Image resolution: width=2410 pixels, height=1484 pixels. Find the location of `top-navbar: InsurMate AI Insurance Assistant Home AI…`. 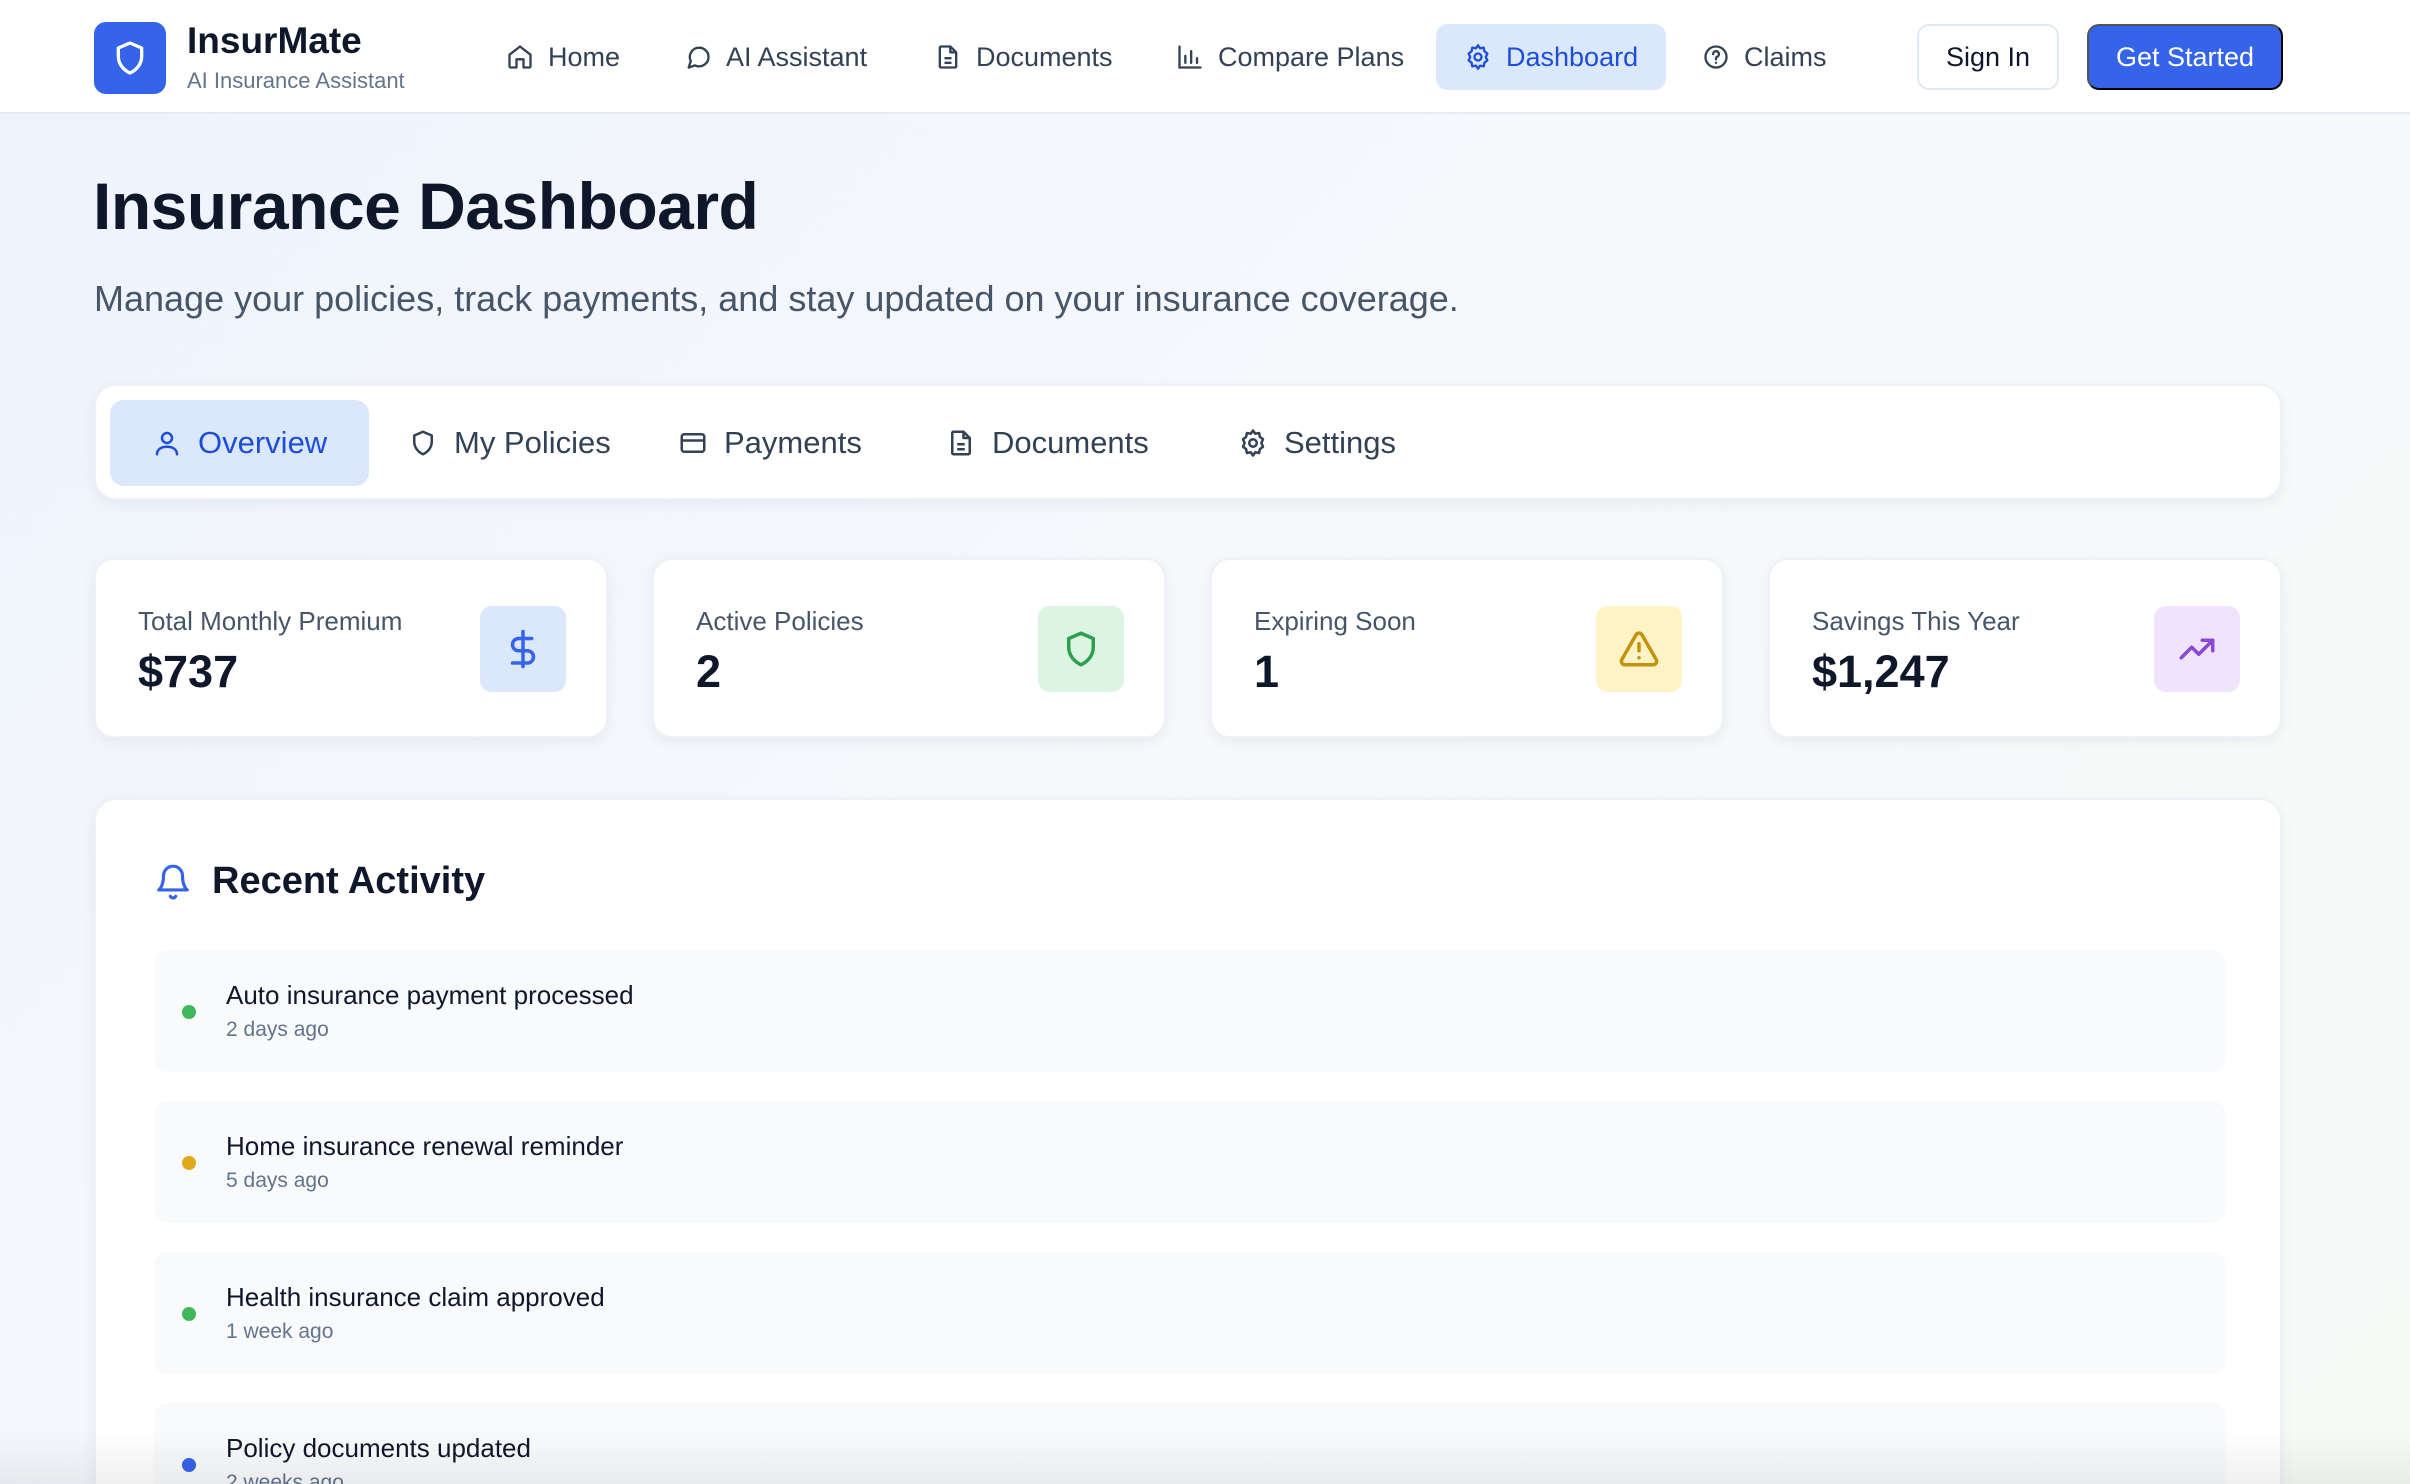

top-navbar: InsurMate AI Insurance Assistant Home AI… is located at coordinates (1205, 57).